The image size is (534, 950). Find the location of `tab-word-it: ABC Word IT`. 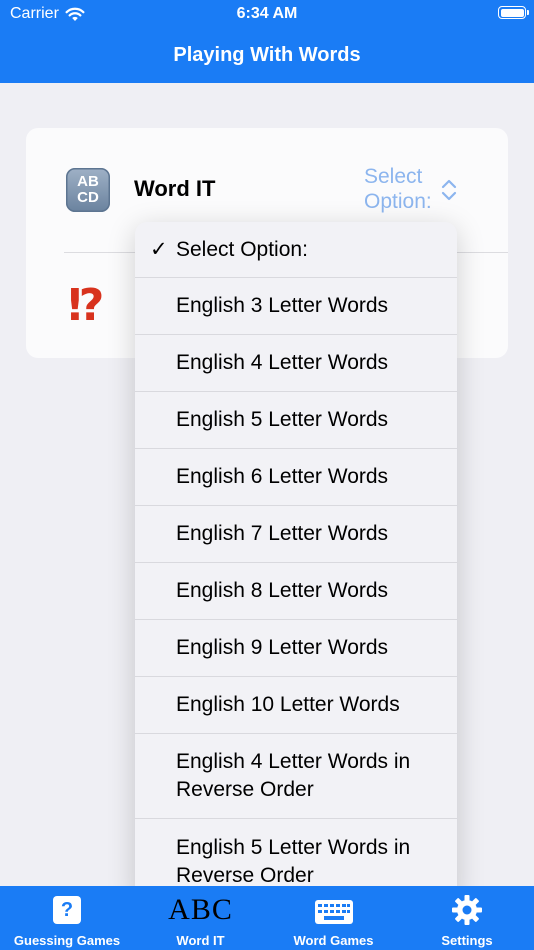

tab-word-it: ABC Word IT is located at coordinates (200, 918).